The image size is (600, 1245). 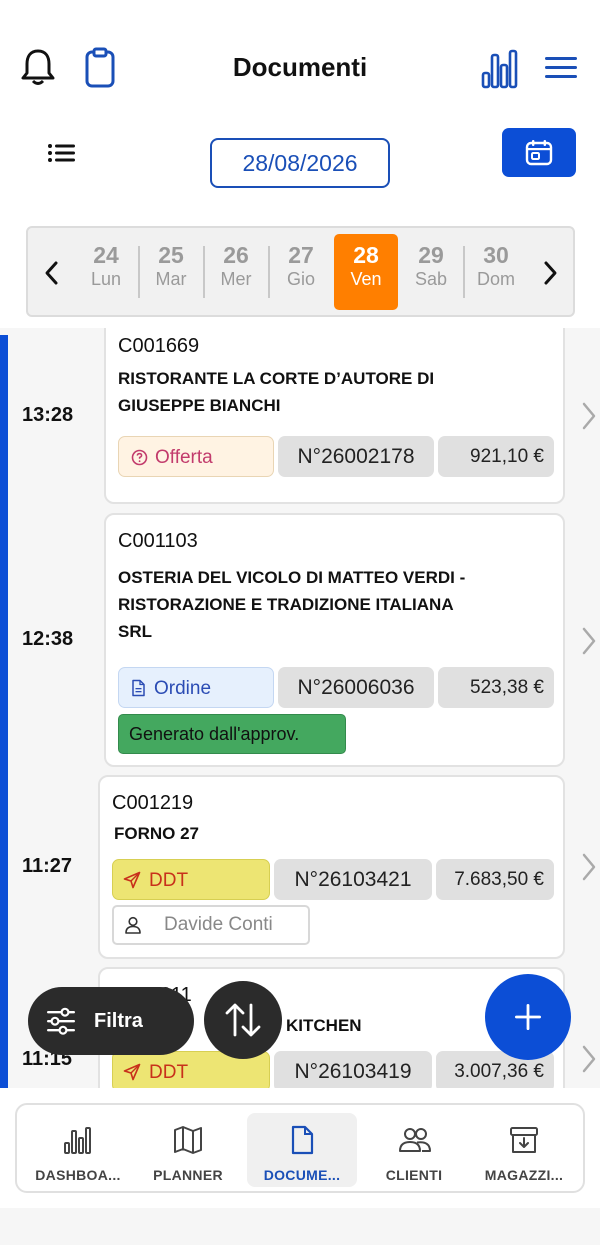 I want to click on day-number: 25, so click(x=171, y=255).